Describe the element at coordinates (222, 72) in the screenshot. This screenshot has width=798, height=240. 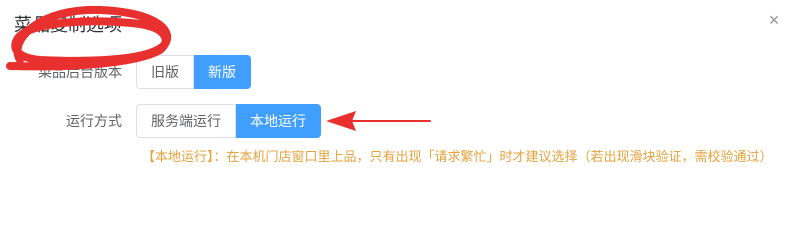
I see `option-new-version: 新版` at that location.